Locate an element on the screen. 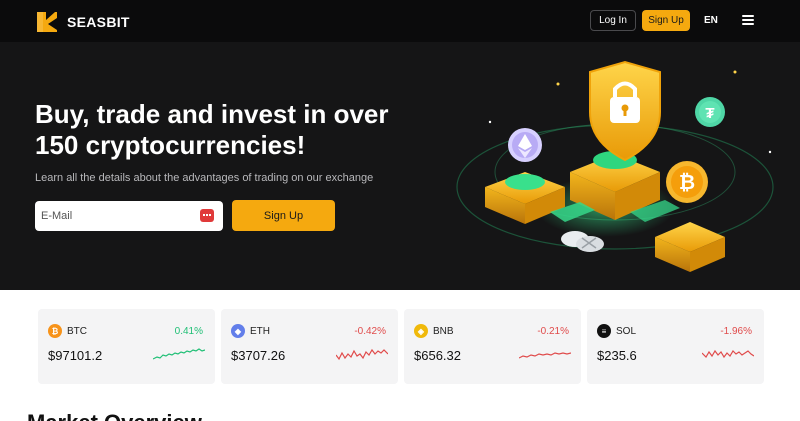  ticker-card-bnb: ◈ BNB -0.21% $656.32 is located at coordinates (492, 346).